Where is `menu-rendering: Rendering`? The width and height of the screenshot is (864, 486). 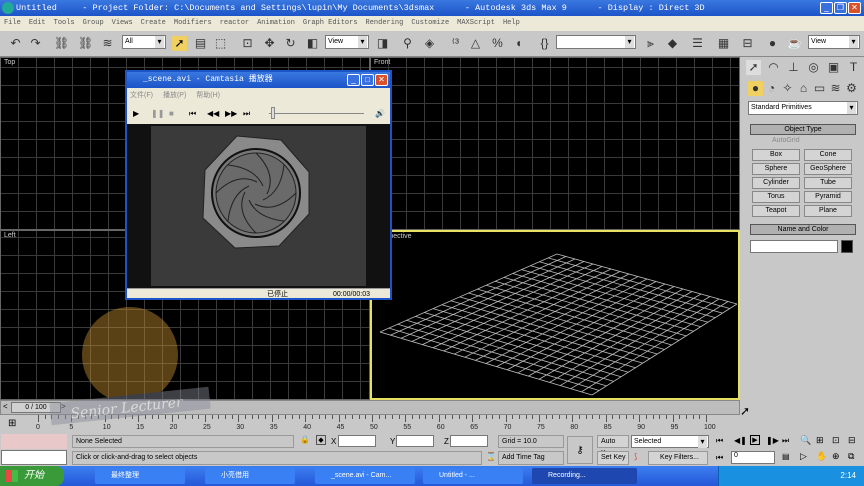
menu-rendering: Rendering is located at coordinates (385, 23).